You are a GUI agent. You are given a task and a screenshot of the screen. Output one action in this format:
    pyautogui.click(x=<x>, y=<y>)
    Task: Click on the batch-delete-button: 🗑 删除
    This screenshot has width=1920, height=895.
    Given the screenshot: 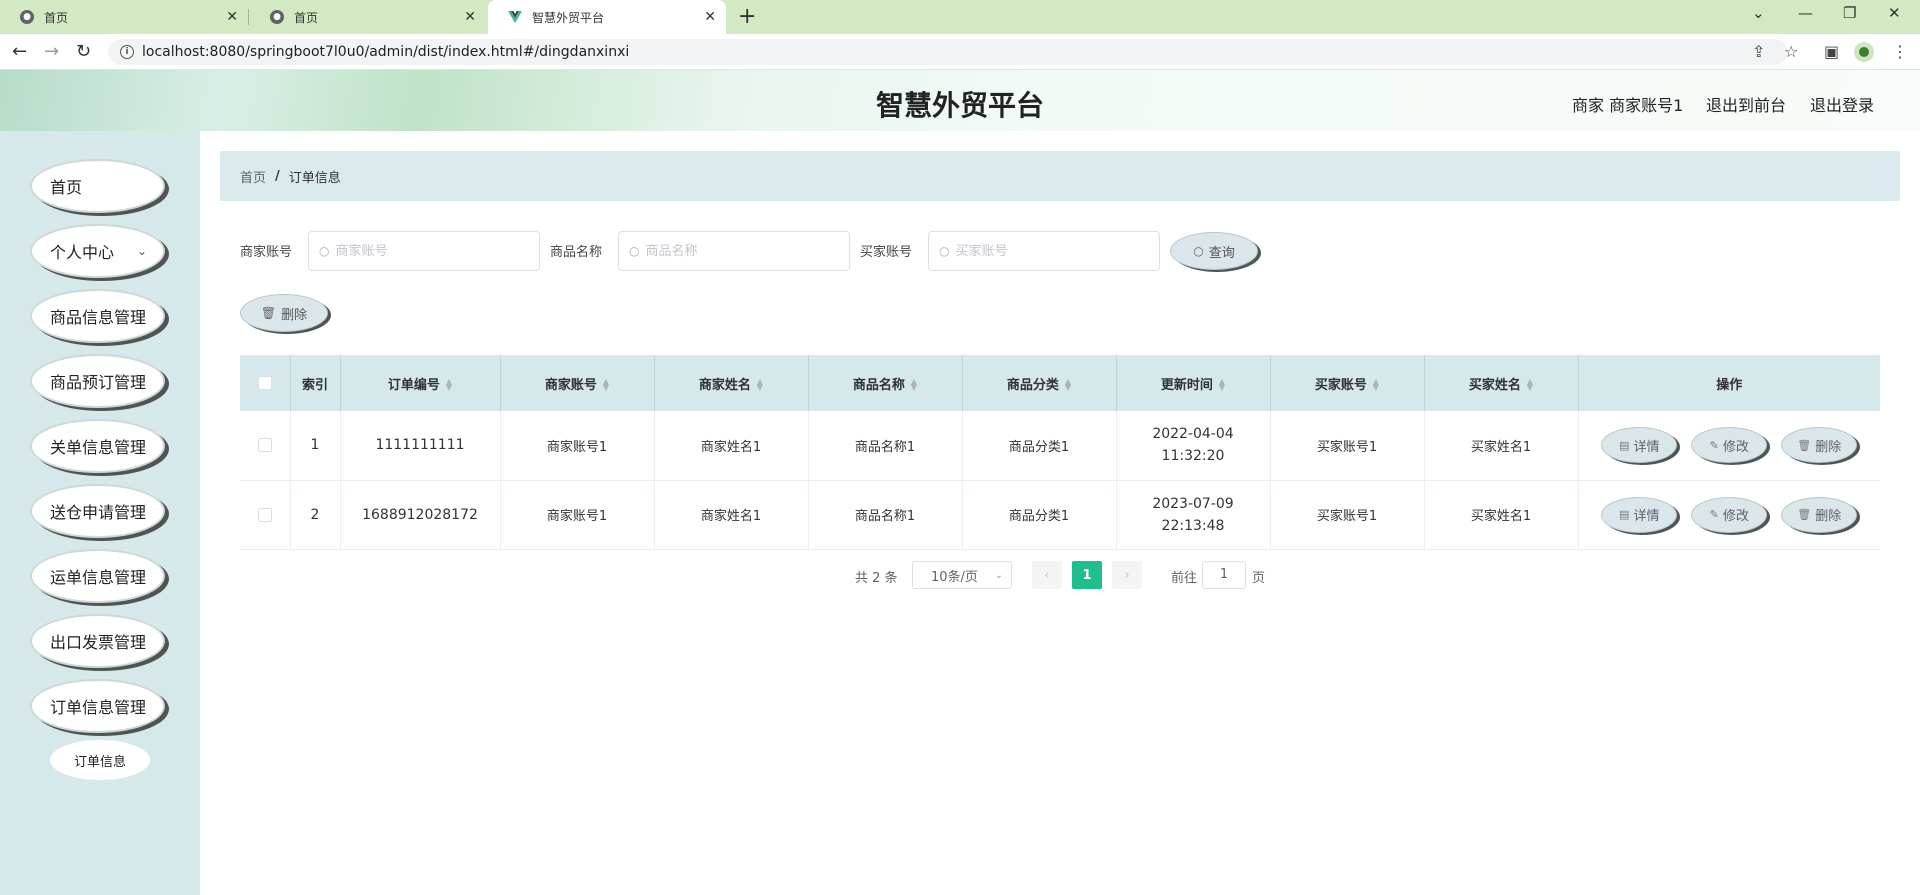 What is the action you would take?
    pyautogui.click(x=284, y=313)
    